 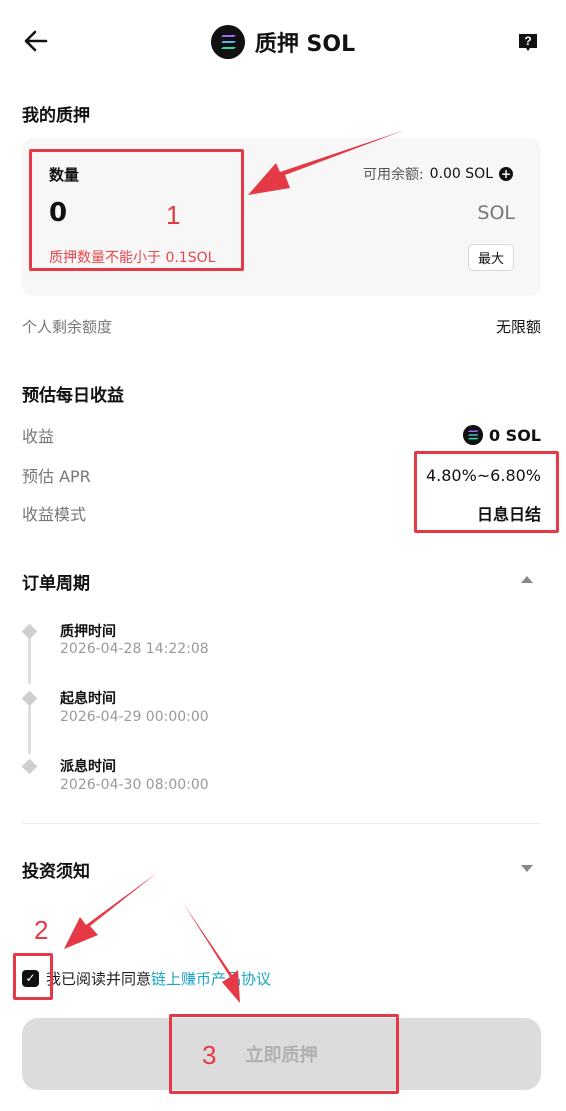 What do you see at coordinates (88, 632) in the screenshot?
I see `timeline-label: 质押时间` at bounding box center [88, 632].